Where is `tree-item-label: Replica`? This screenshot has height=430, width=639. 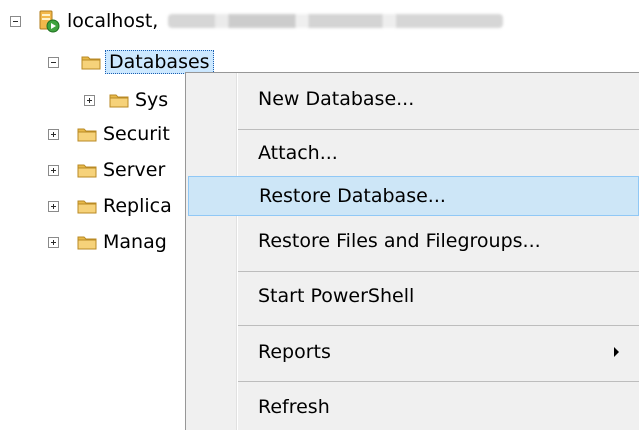 tree-item-label: Replica is located at coordinates (137, 206).